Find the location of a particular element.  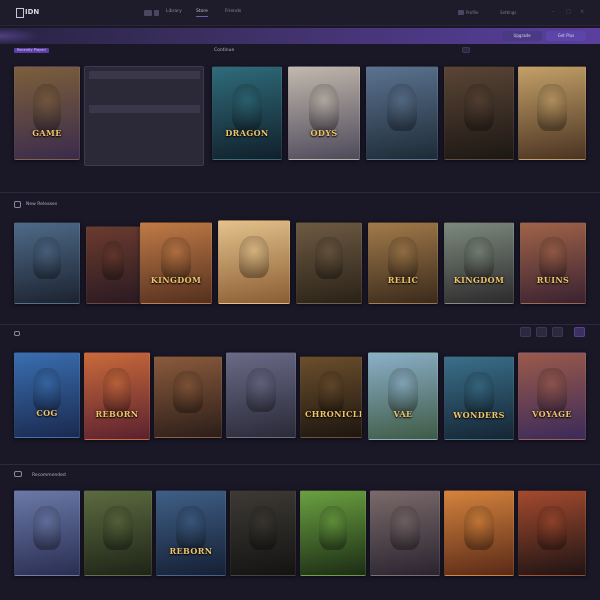

game-card: VAE is located at coordinates (403, 396).